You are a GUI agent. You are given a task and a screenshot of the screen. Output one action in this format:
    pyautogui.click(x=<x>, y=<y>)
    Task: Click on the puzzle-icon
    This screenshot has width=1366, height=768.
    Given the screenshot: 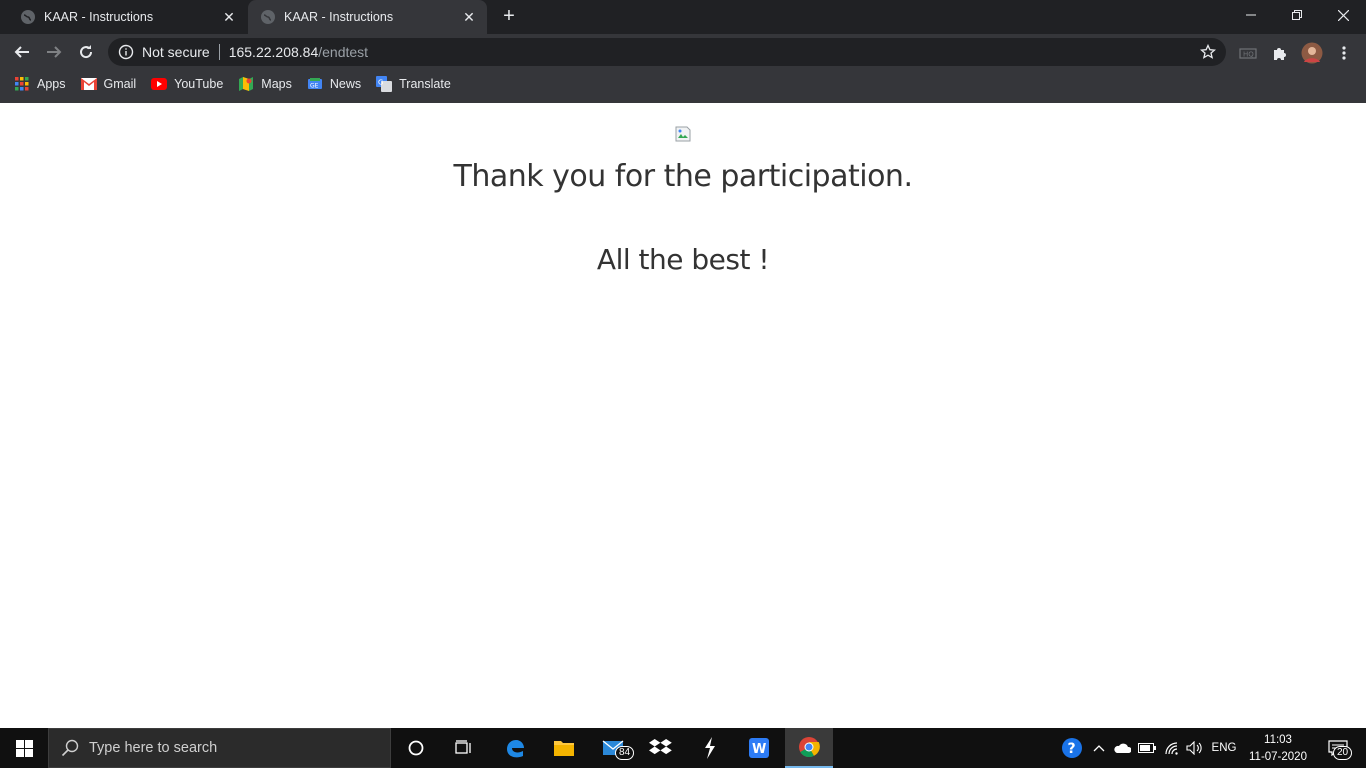 What is the action you would take?
    pyautogui.click(x=1280, y=53)
    